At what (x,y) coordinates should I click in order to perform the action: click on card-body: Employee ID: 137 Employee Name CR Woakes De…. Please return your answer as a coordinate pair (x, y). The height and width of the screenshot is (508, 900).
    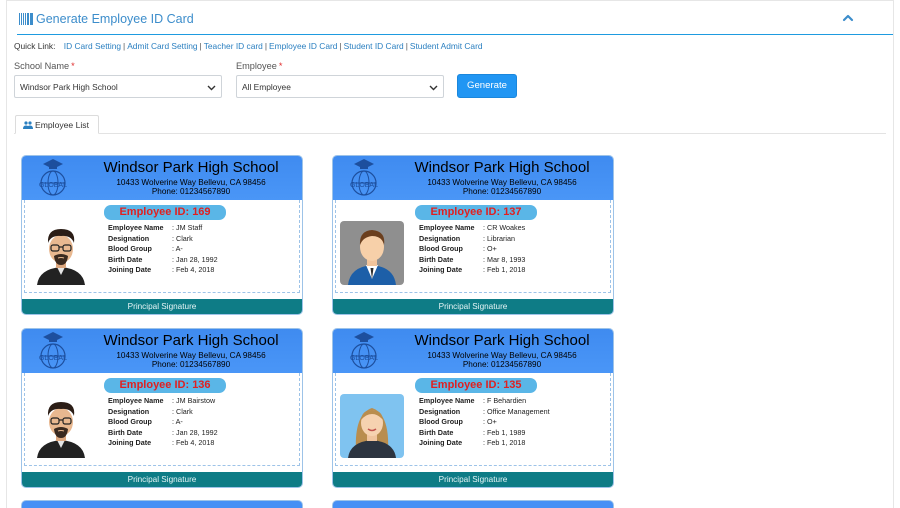
    Looking at the image, I should click on (473, 246).